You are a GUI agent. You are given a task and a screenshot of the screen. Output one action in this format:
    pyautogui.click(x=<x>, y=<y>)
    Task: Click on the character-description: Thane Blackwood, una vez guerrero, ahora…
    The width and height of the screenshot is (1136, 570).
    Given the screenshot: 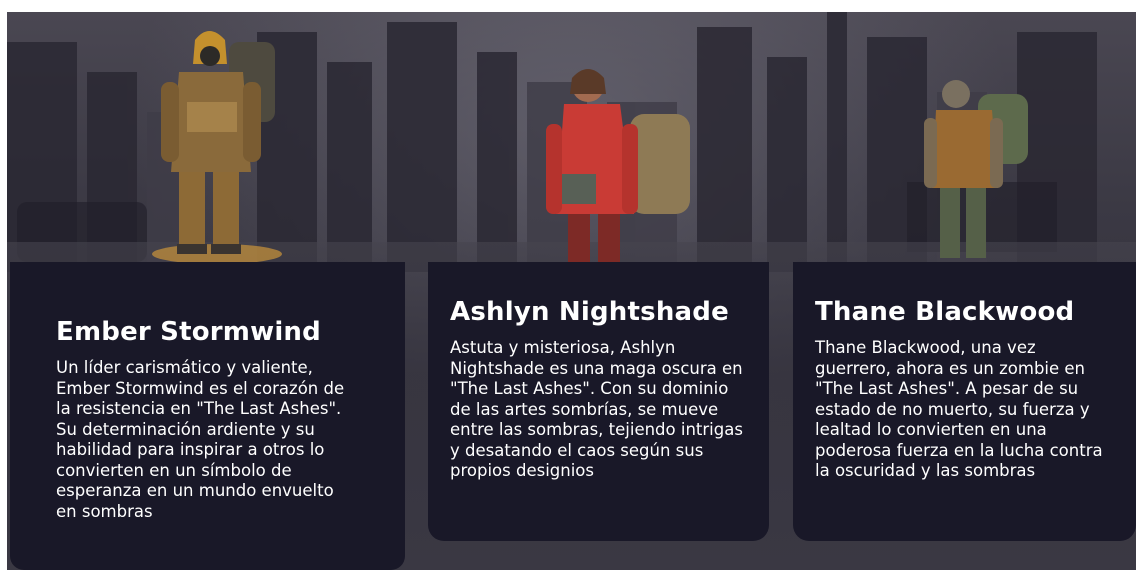 What is the action you would take?
    pyautogui.click(x=959, y=409)
    